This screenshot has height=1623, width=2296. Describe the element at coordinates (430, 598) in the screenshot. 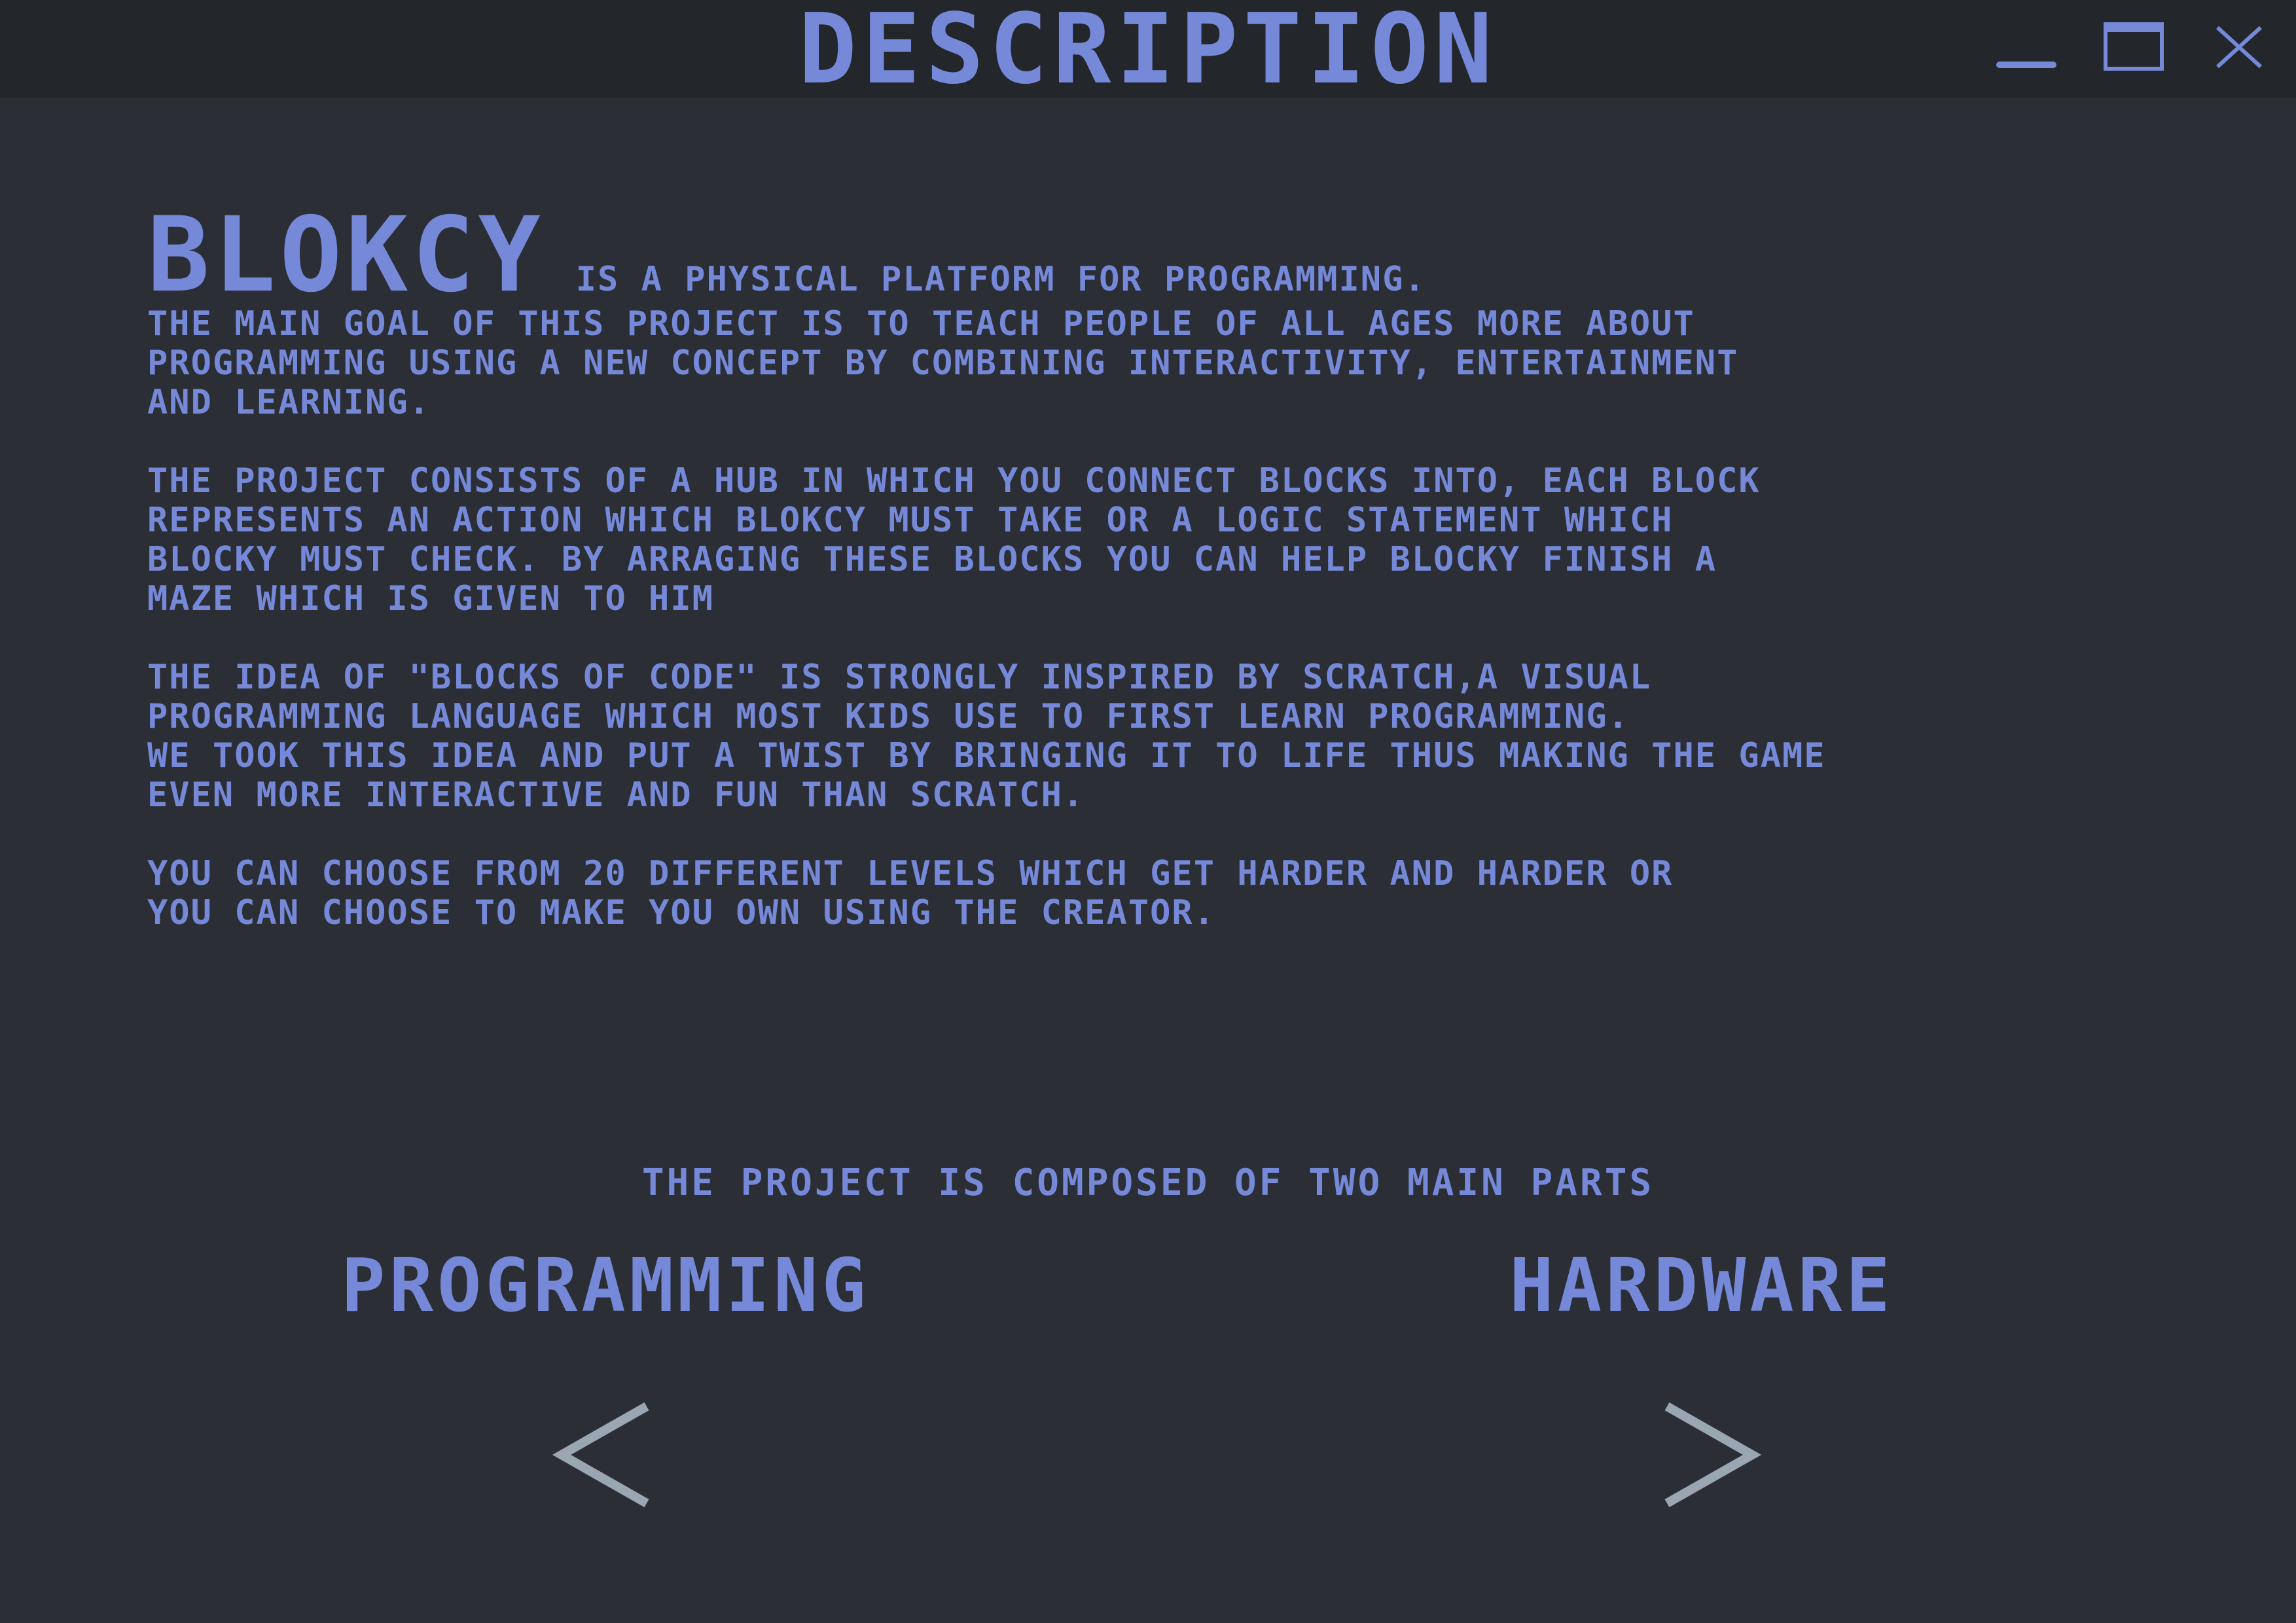

I see `paragraph-line: MAZE WHICH IS GIVEN TO HIM` at that location.